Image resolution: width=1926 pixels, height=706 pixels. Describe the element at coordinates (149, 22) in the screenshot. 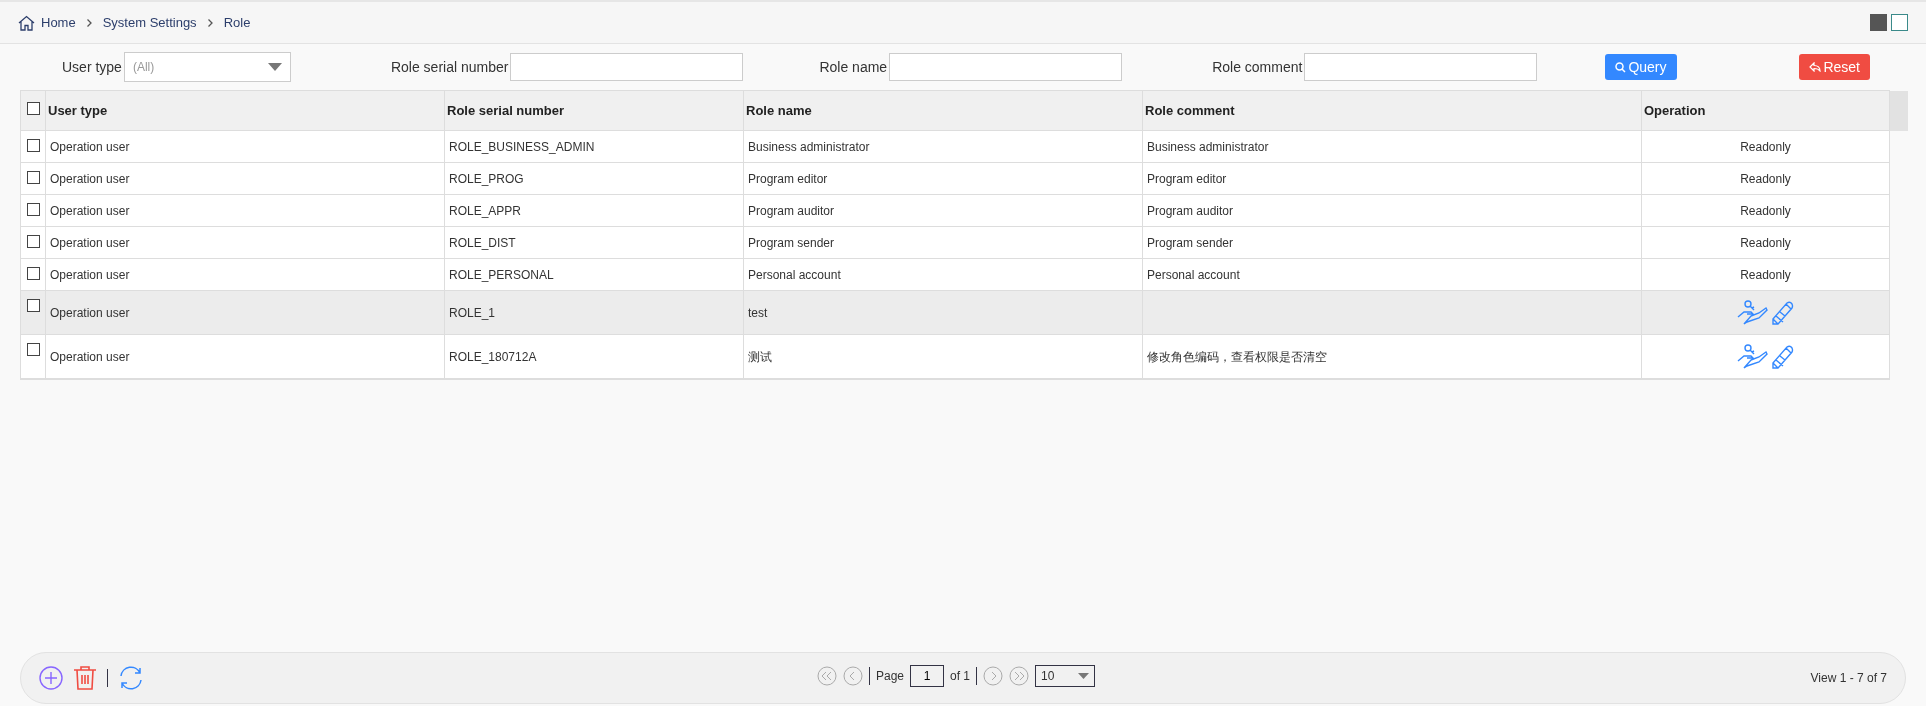

I see `breadcrumb-link: System Settings` at that location.